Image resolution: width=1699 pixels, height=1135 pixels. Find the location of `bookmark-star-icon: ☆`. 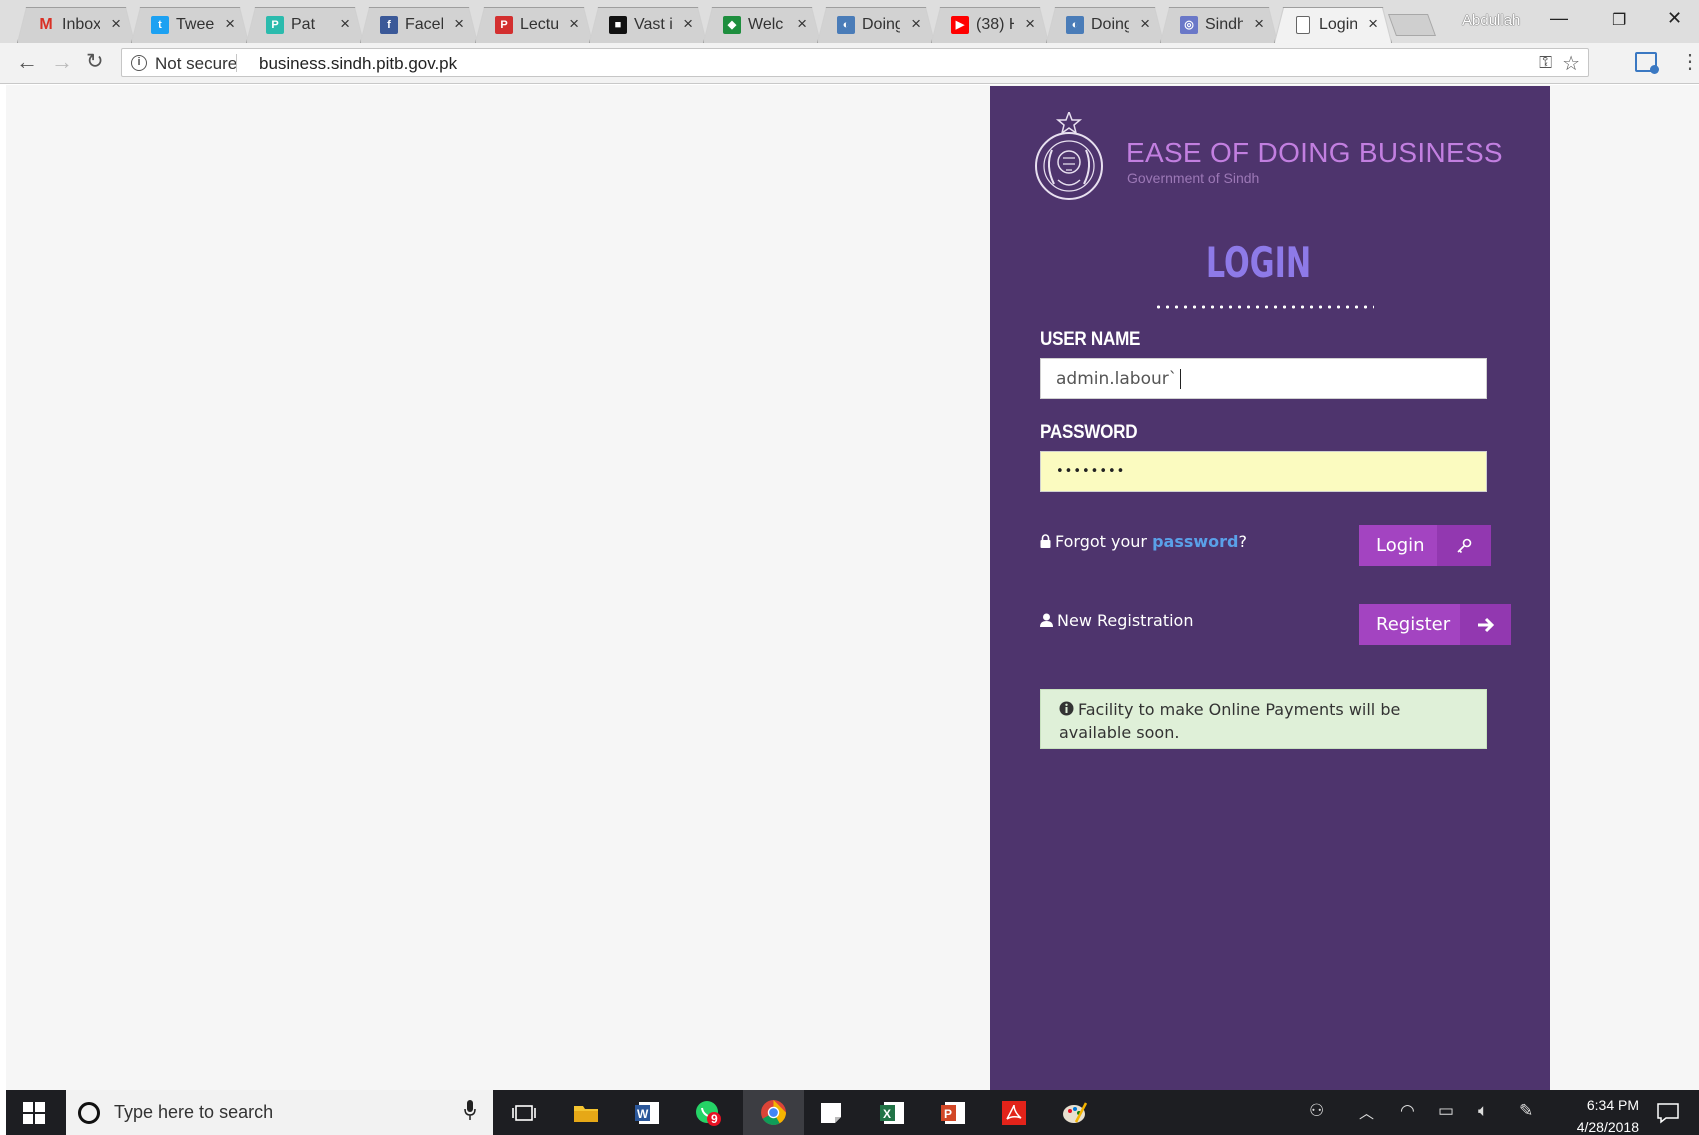

bookmark-star-icon: ☆ is located at coordinates (1571, 63).